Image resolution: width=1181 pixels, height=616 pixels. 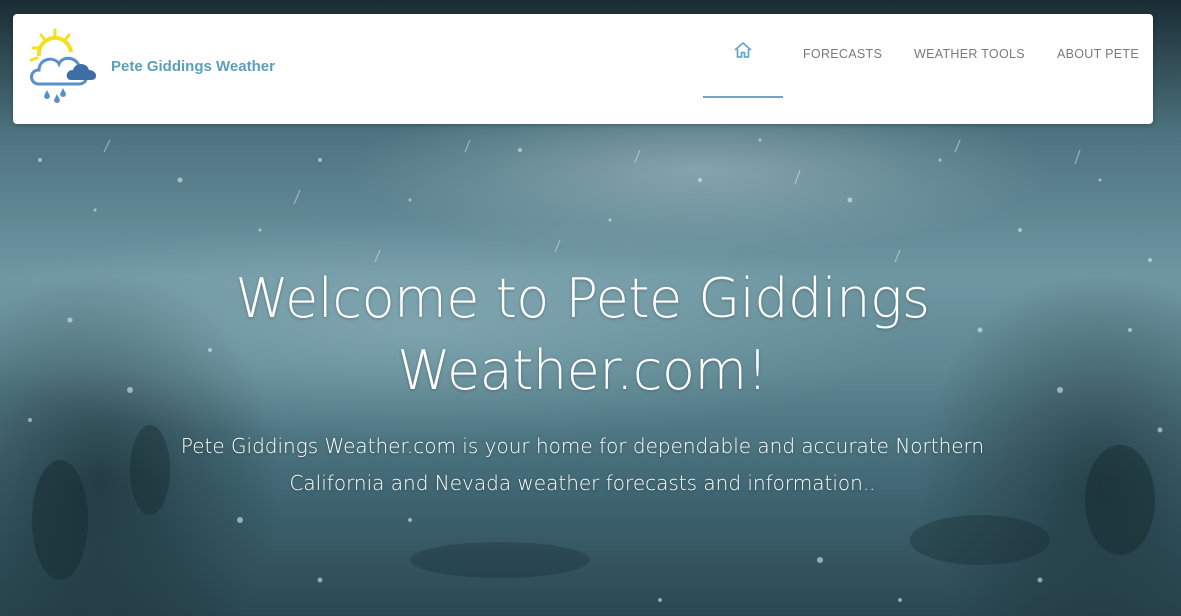 What do you see at coordinates (193, 66) in the screenshot?
I see `brand-name: Pete Giddings Weather` at bounding box center [193, 66].